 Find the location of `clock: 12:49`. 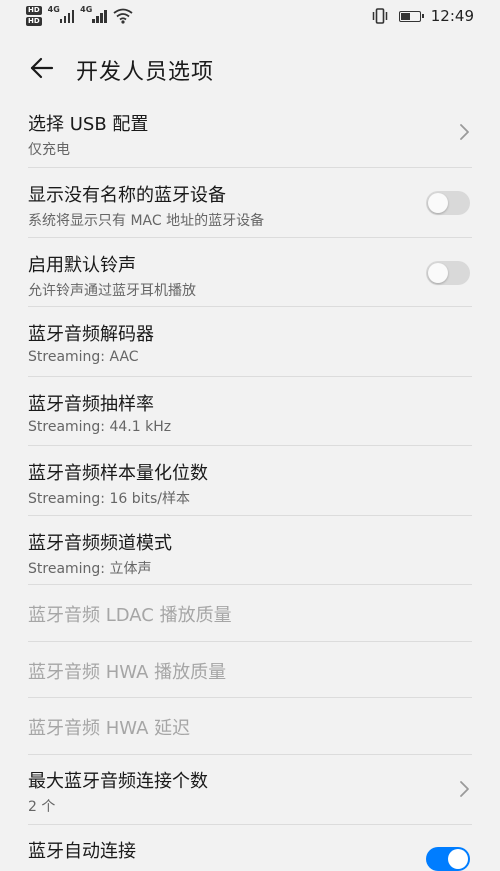

clock: 12:49 is located at coordinates (452, 16).